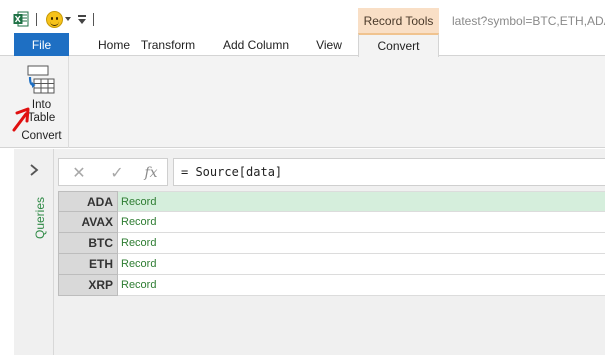 This screenshot has height=355, width=605. What do you see at coordinates (117, 173) in the screenshot?
I see `check-icon: ✓` at bounding box center [117, 173].